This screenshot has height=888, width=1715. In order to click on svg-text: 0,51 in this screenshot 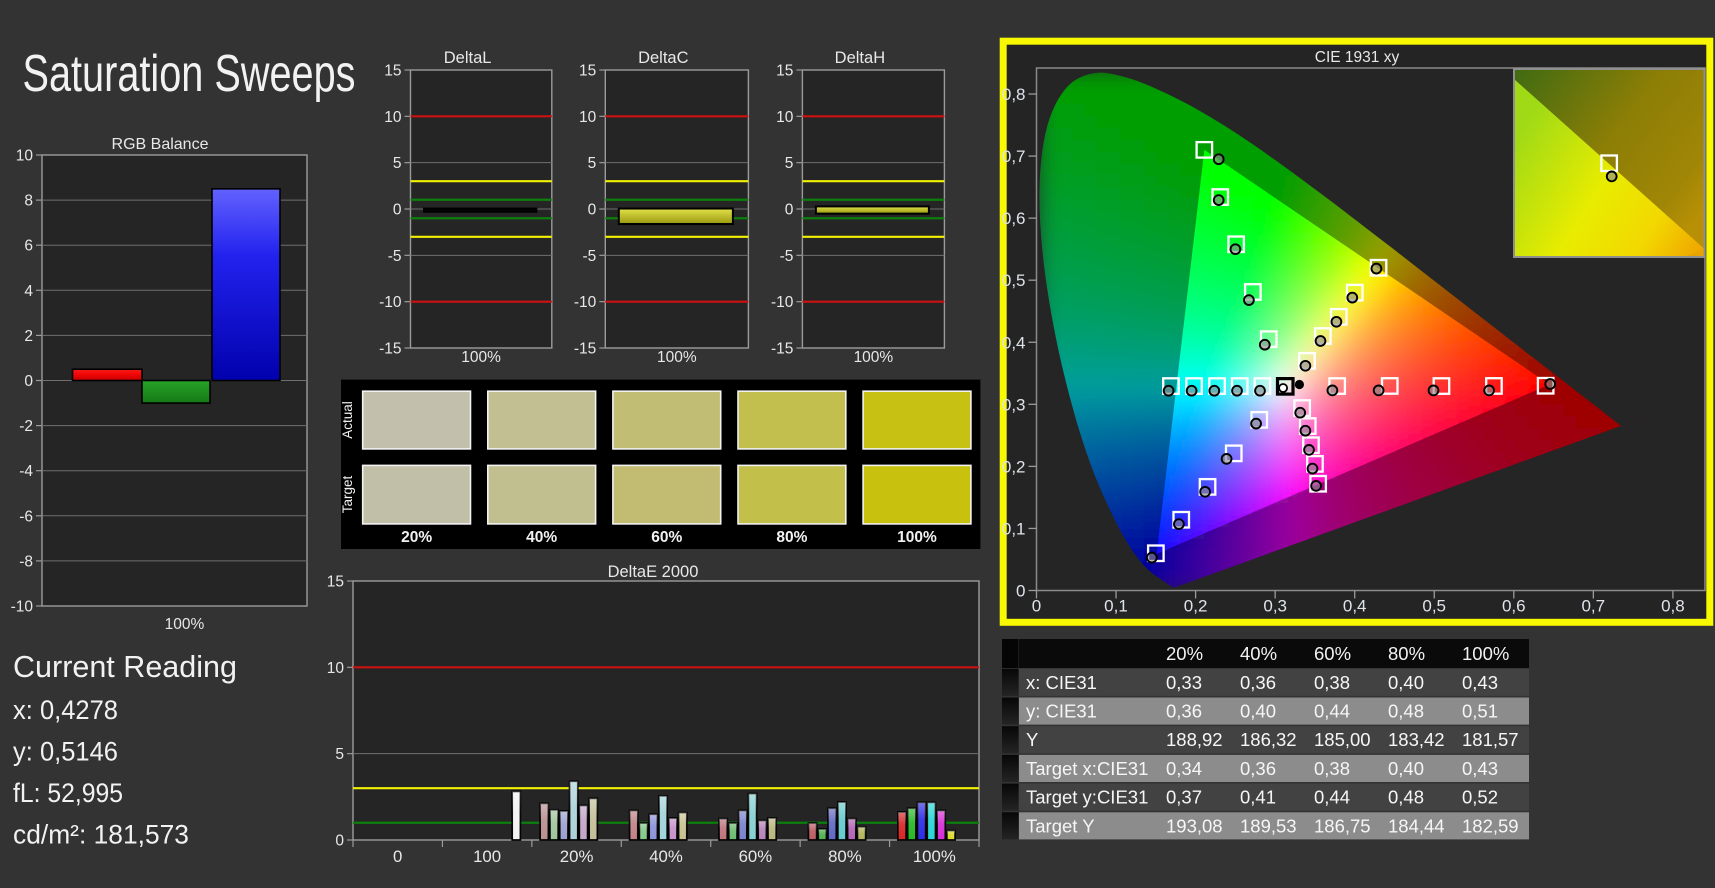, I will do `click(1480, 711)`.